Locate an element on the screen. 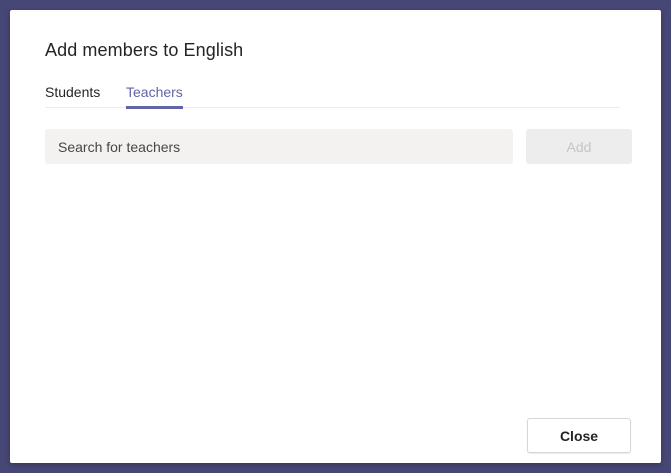 This screenshot has height=473, width=671. member-type-tabs: Students Teachers is located at coordinates (332, 95).